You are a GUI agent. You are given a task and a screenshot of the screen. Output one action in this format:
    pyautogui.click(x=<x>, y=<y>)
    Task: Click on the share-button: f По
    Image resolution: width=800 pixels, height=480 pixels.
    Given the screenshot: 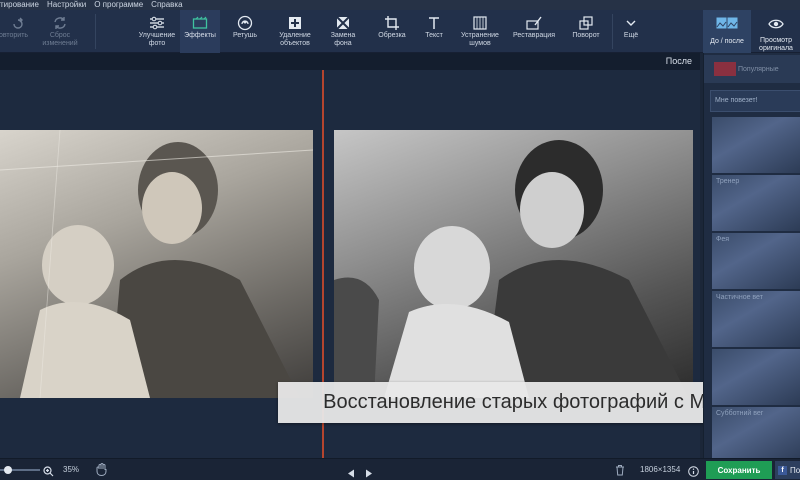 What is the action you would take?
    pyautogui.click(x=787, y=470)
    